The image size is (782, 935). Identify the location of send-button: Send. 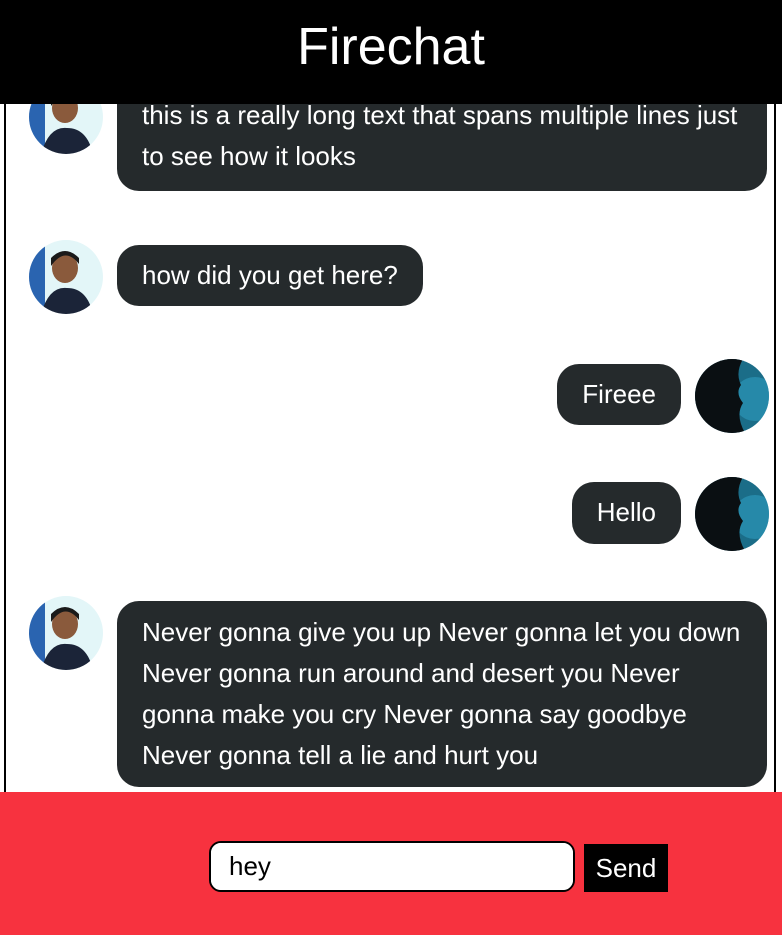
(626, 868).